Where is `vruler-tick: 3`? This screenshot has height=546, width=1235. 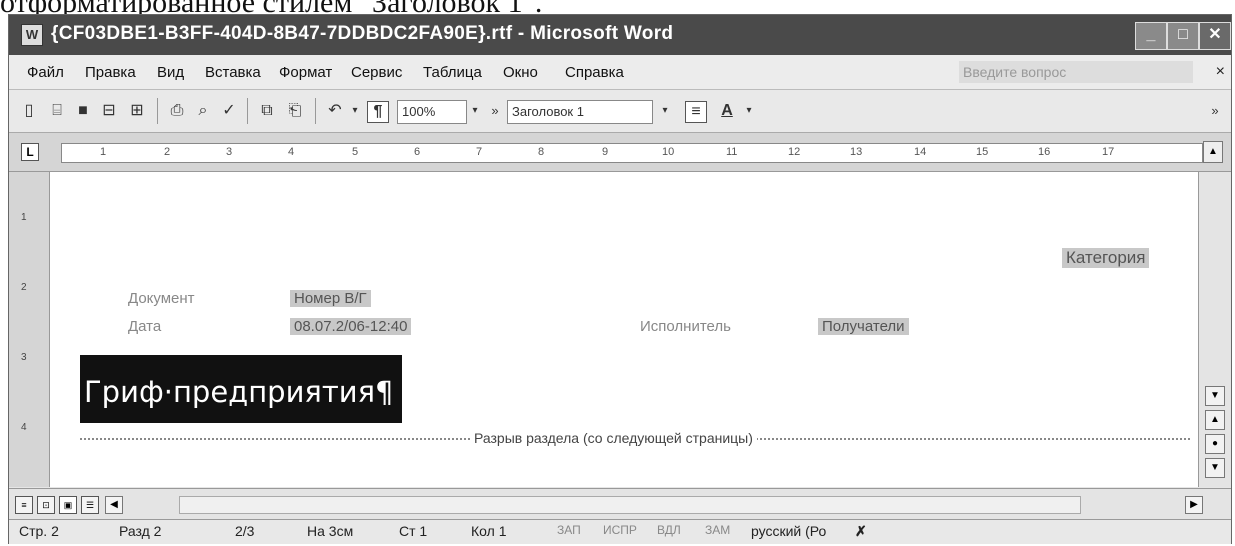 vruler-tick: 3 is located at coordinates (24, 357).